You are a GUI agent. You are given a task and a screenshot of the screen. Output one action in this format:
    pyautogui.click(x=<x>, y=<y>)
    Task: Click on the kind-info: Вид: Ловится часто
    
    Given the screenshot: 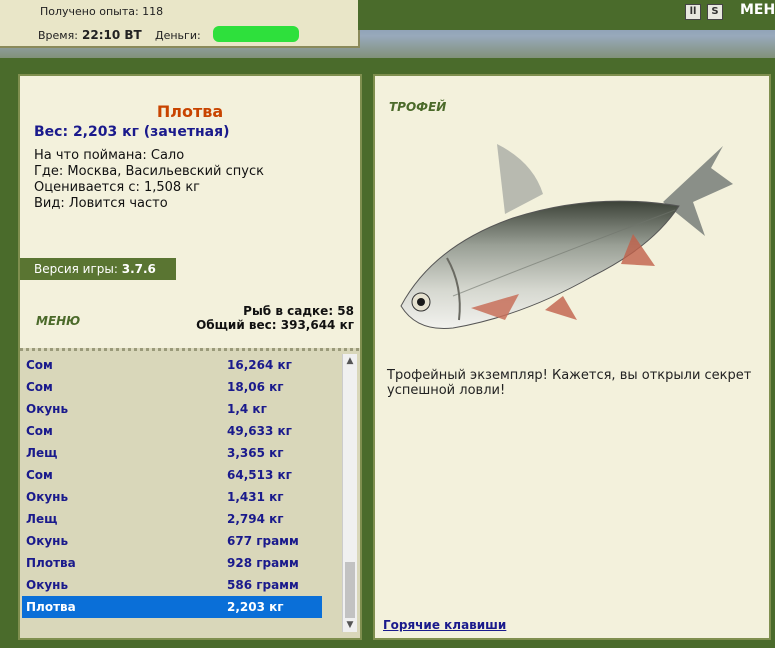 What is the action you would take?
    pyautogui.click(x=101, y=203)
    